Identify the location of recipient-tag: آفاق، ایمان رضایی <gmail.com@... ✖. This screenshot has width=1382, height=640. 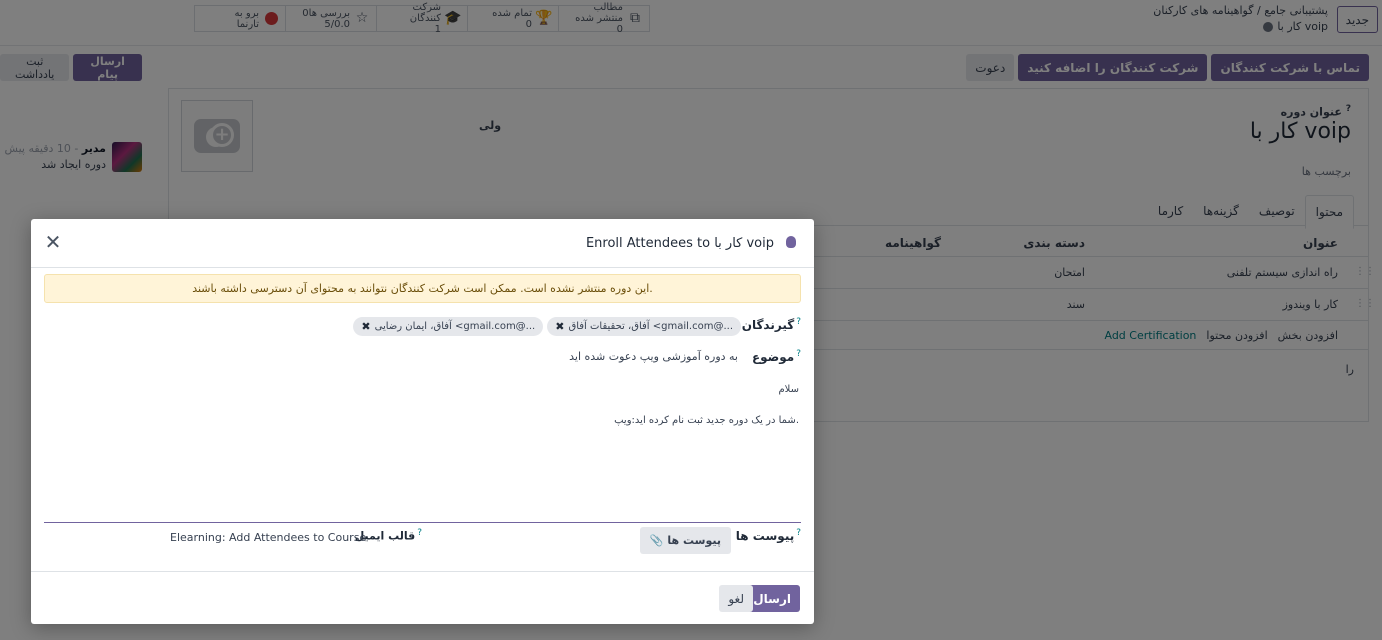
(448, 326).